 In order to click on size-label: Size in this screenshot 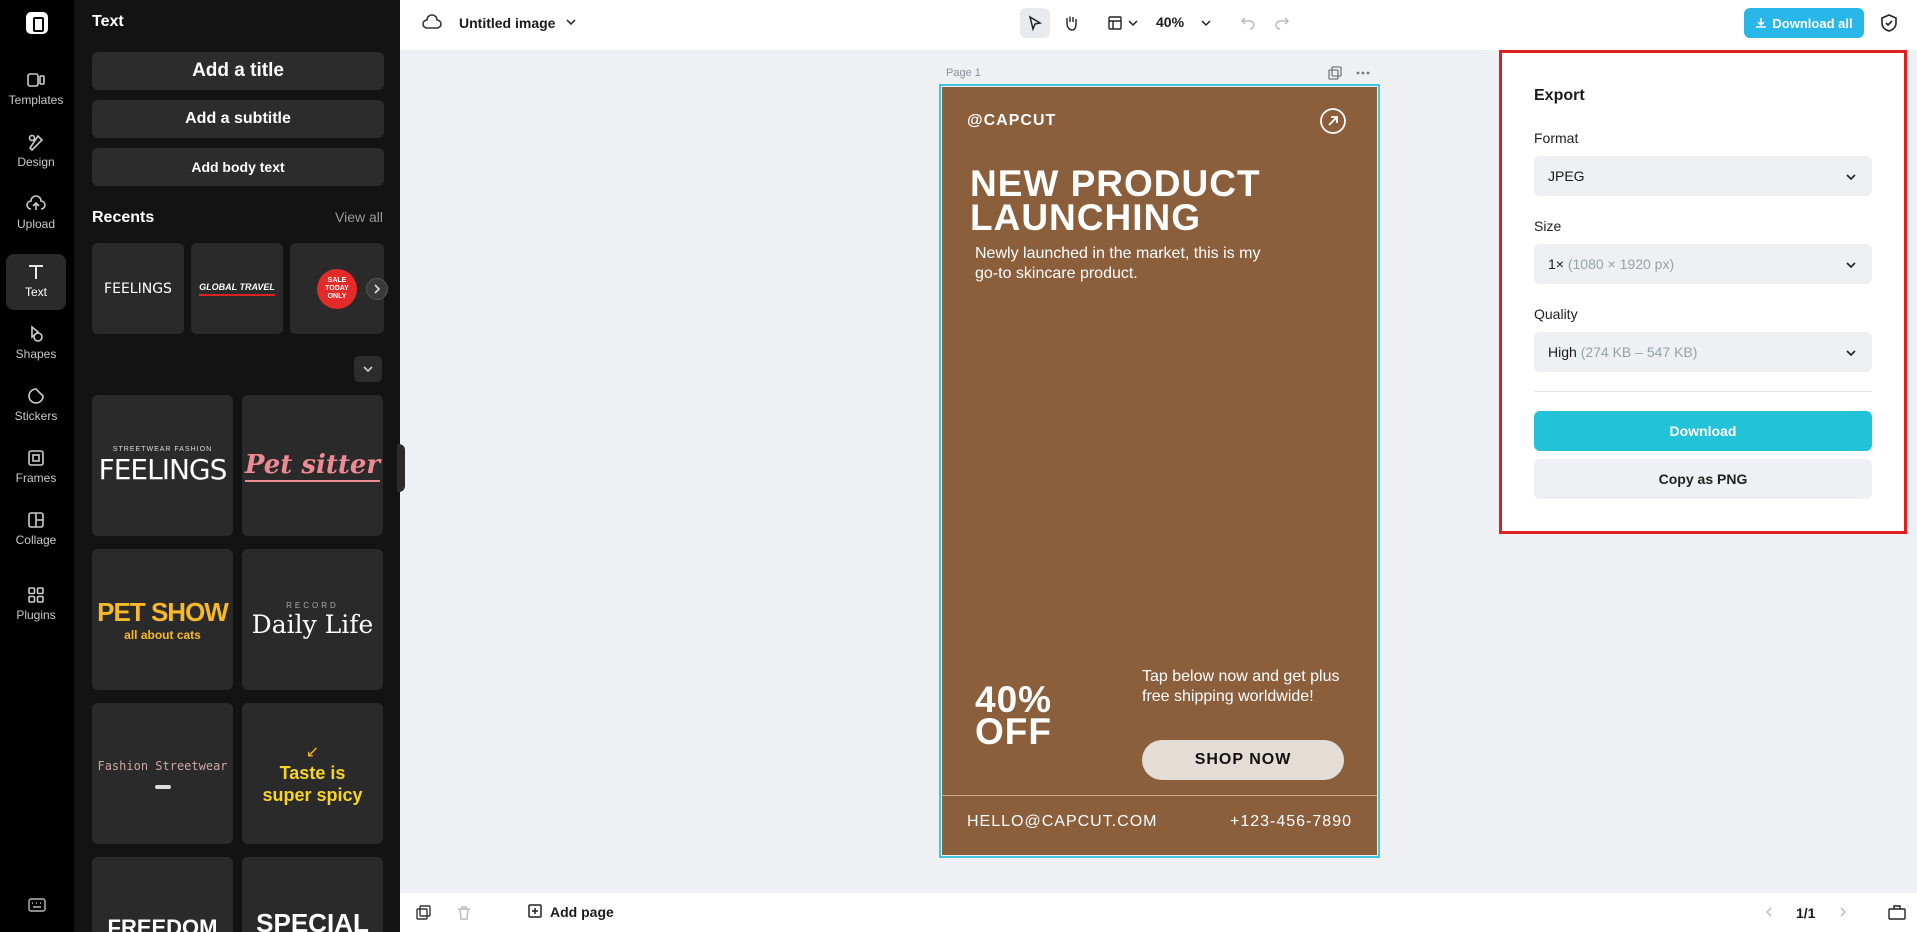, I will do `click(1548, 226)`.